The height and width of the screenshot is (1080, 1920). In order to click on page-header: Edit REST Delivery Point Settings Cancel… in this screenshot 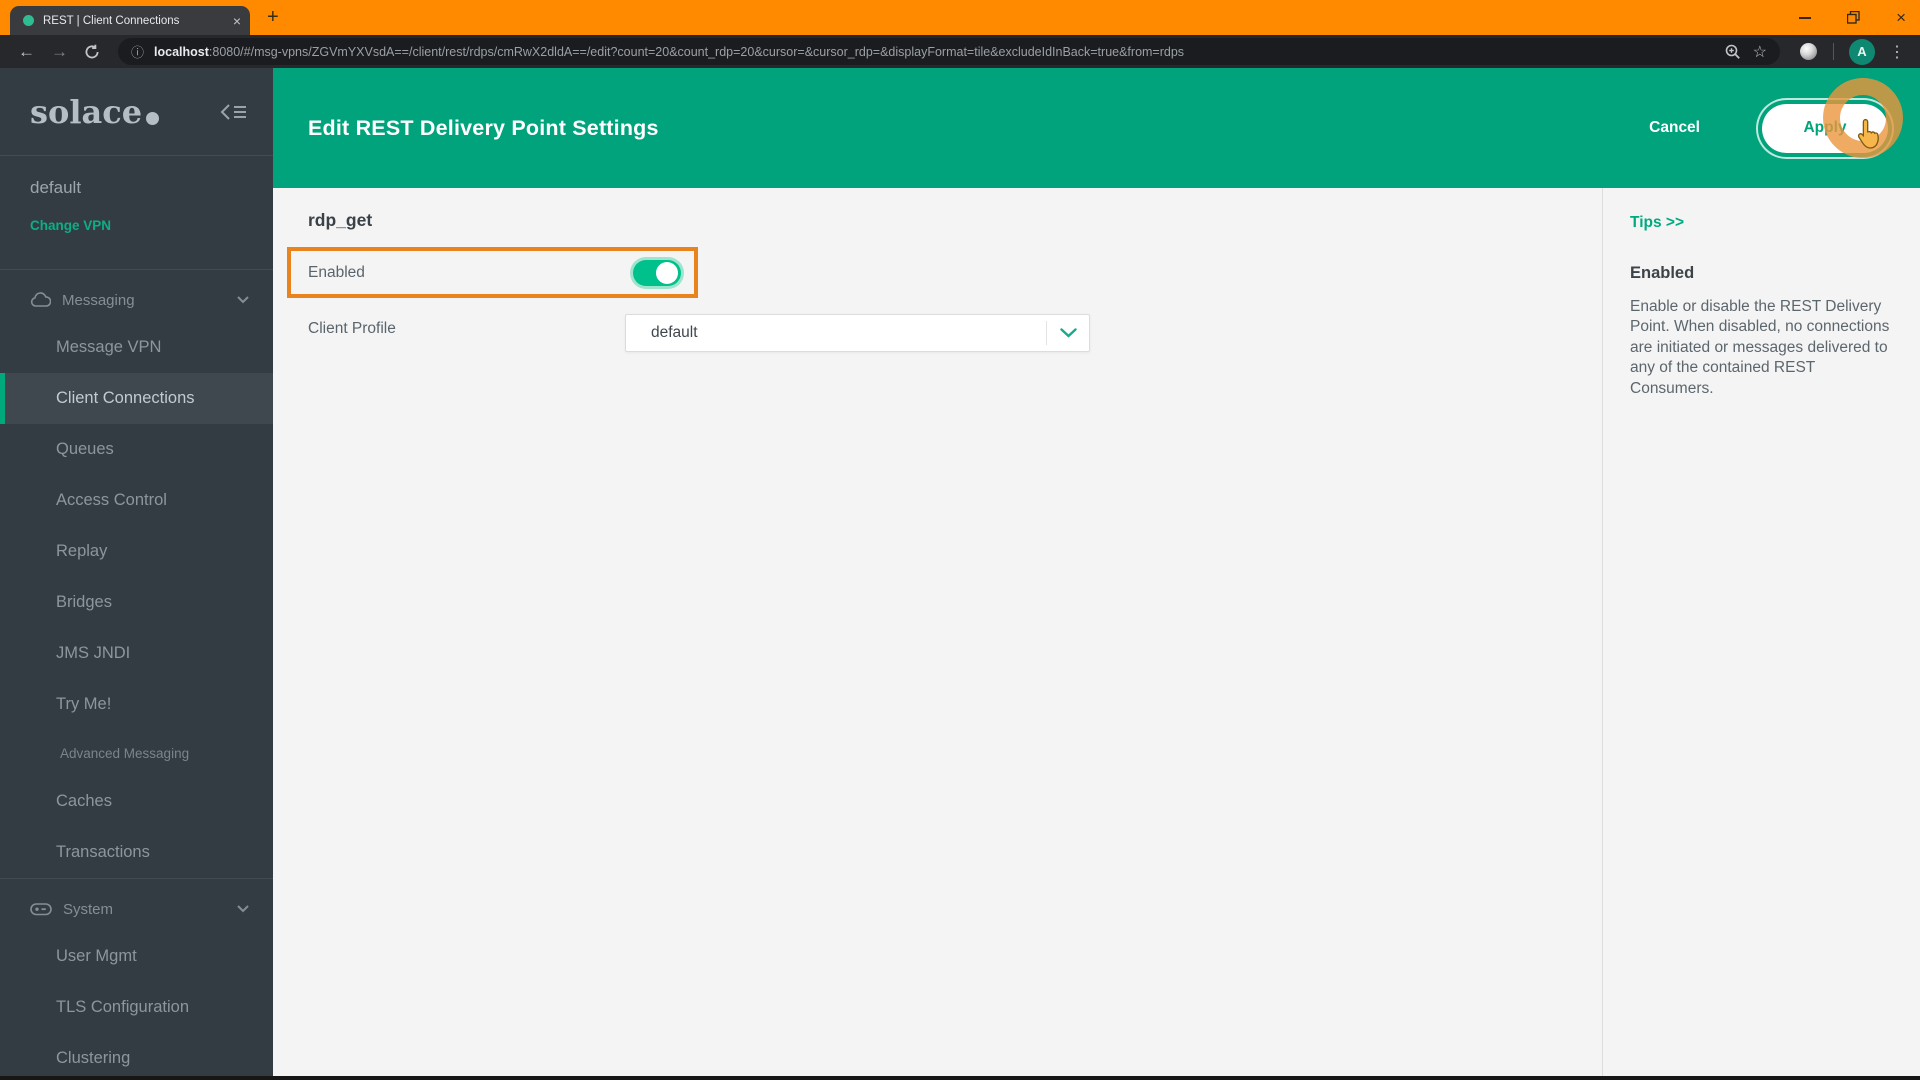, I will do `click(1096, 128)`.